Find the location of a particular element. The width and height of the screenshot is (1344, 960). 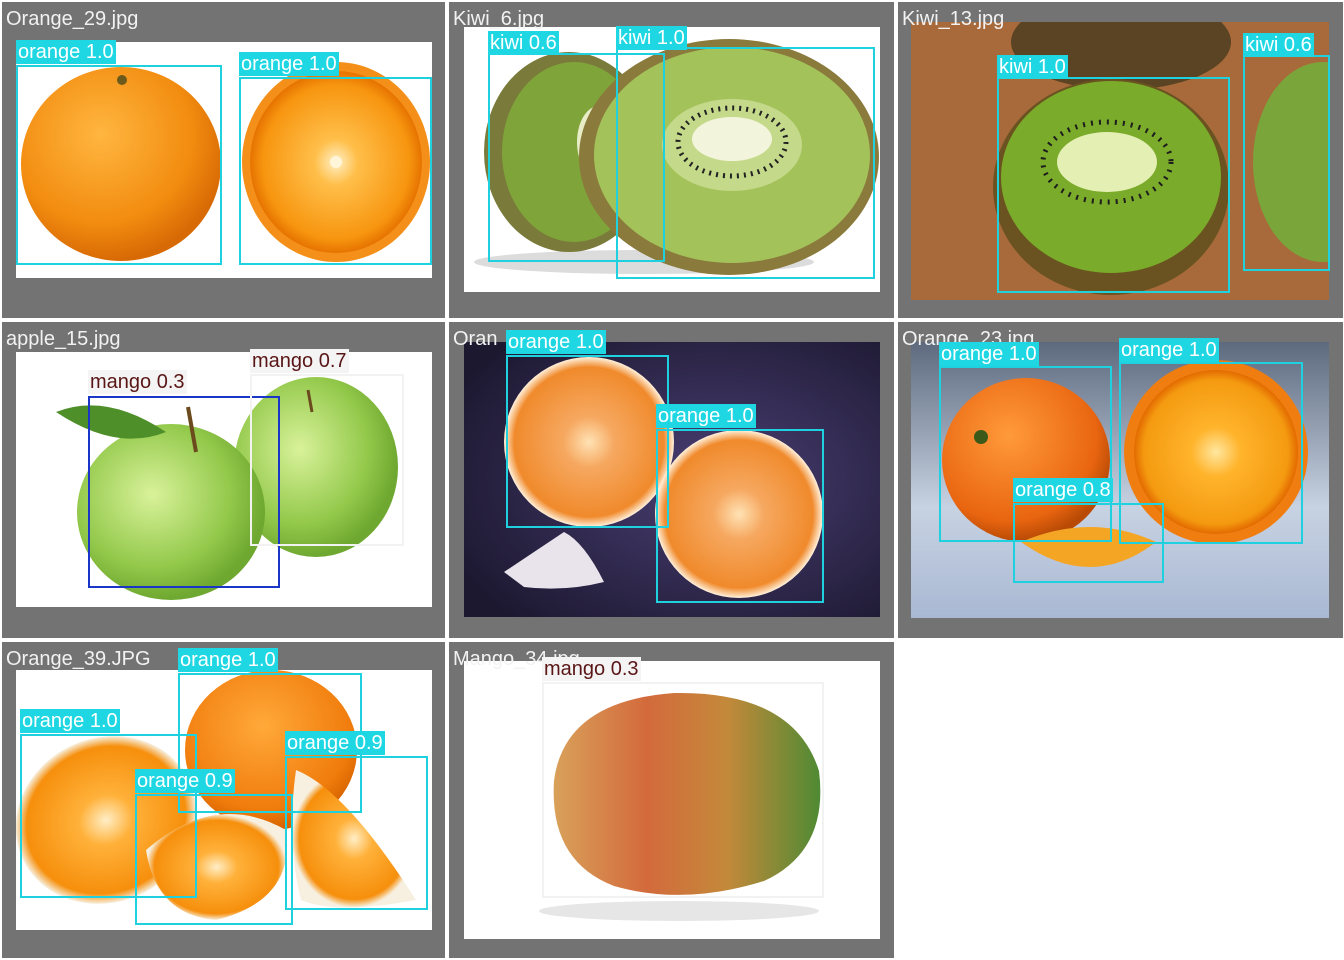

detection-label: orange 0.8 is located at coordinates (1063, 490).